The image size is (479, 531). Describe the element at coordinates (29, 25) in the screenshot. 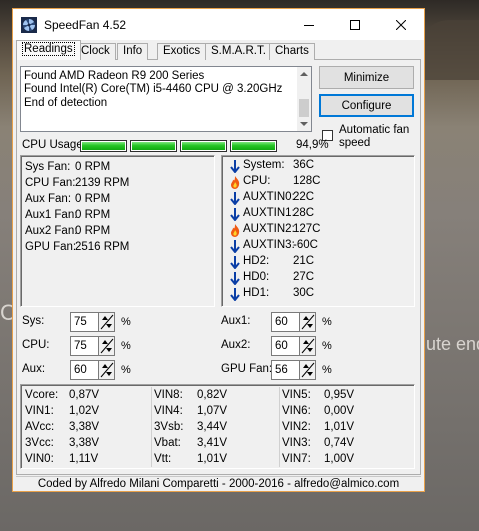

I see `speedfan-app-icon` at that location.